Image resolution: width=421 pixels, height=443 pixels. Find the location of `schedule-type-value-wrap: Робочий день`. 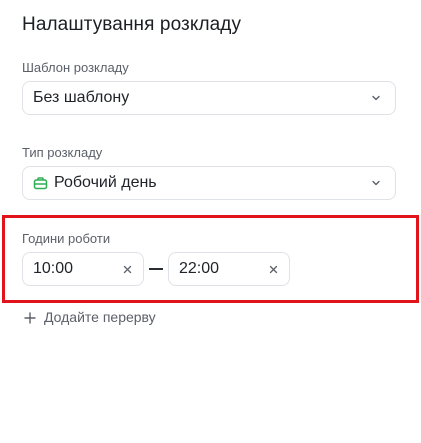

schedule-type-value-wrap: Робочий день is located at coordinates (201, 183).